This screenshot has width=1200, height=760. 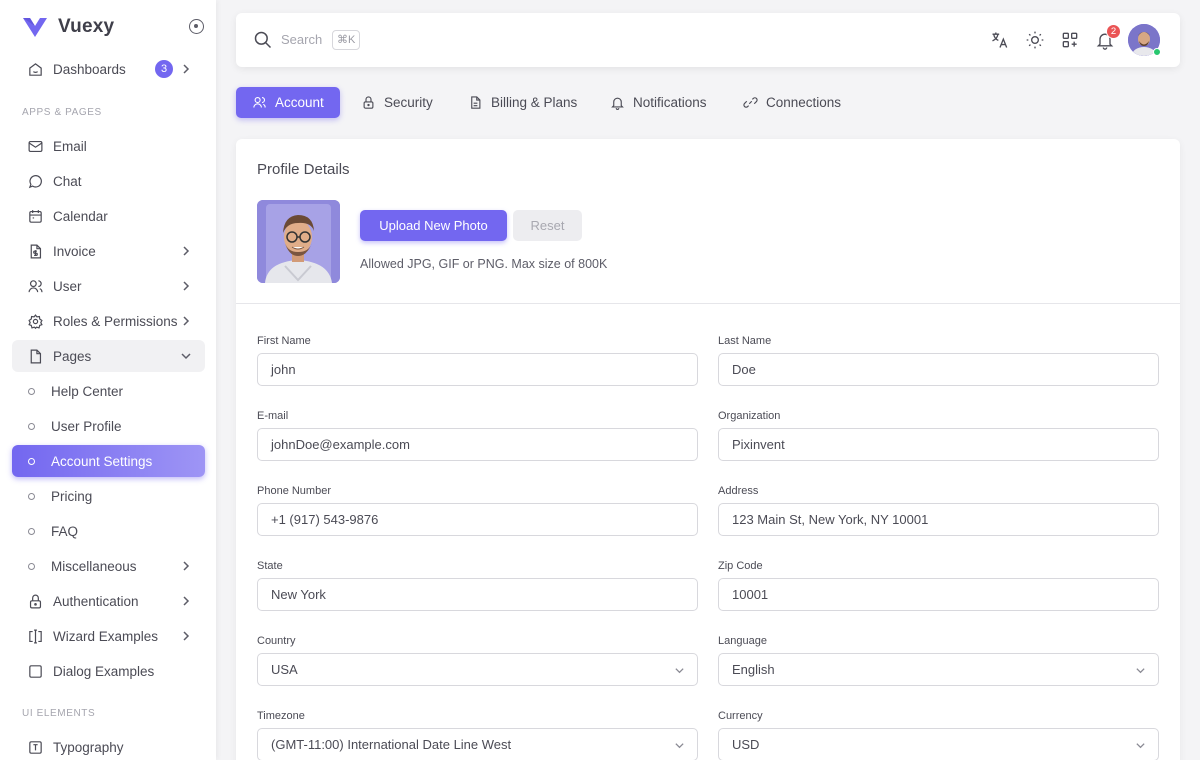 I want to click on search-input: Search, so click(x=301, y=39).